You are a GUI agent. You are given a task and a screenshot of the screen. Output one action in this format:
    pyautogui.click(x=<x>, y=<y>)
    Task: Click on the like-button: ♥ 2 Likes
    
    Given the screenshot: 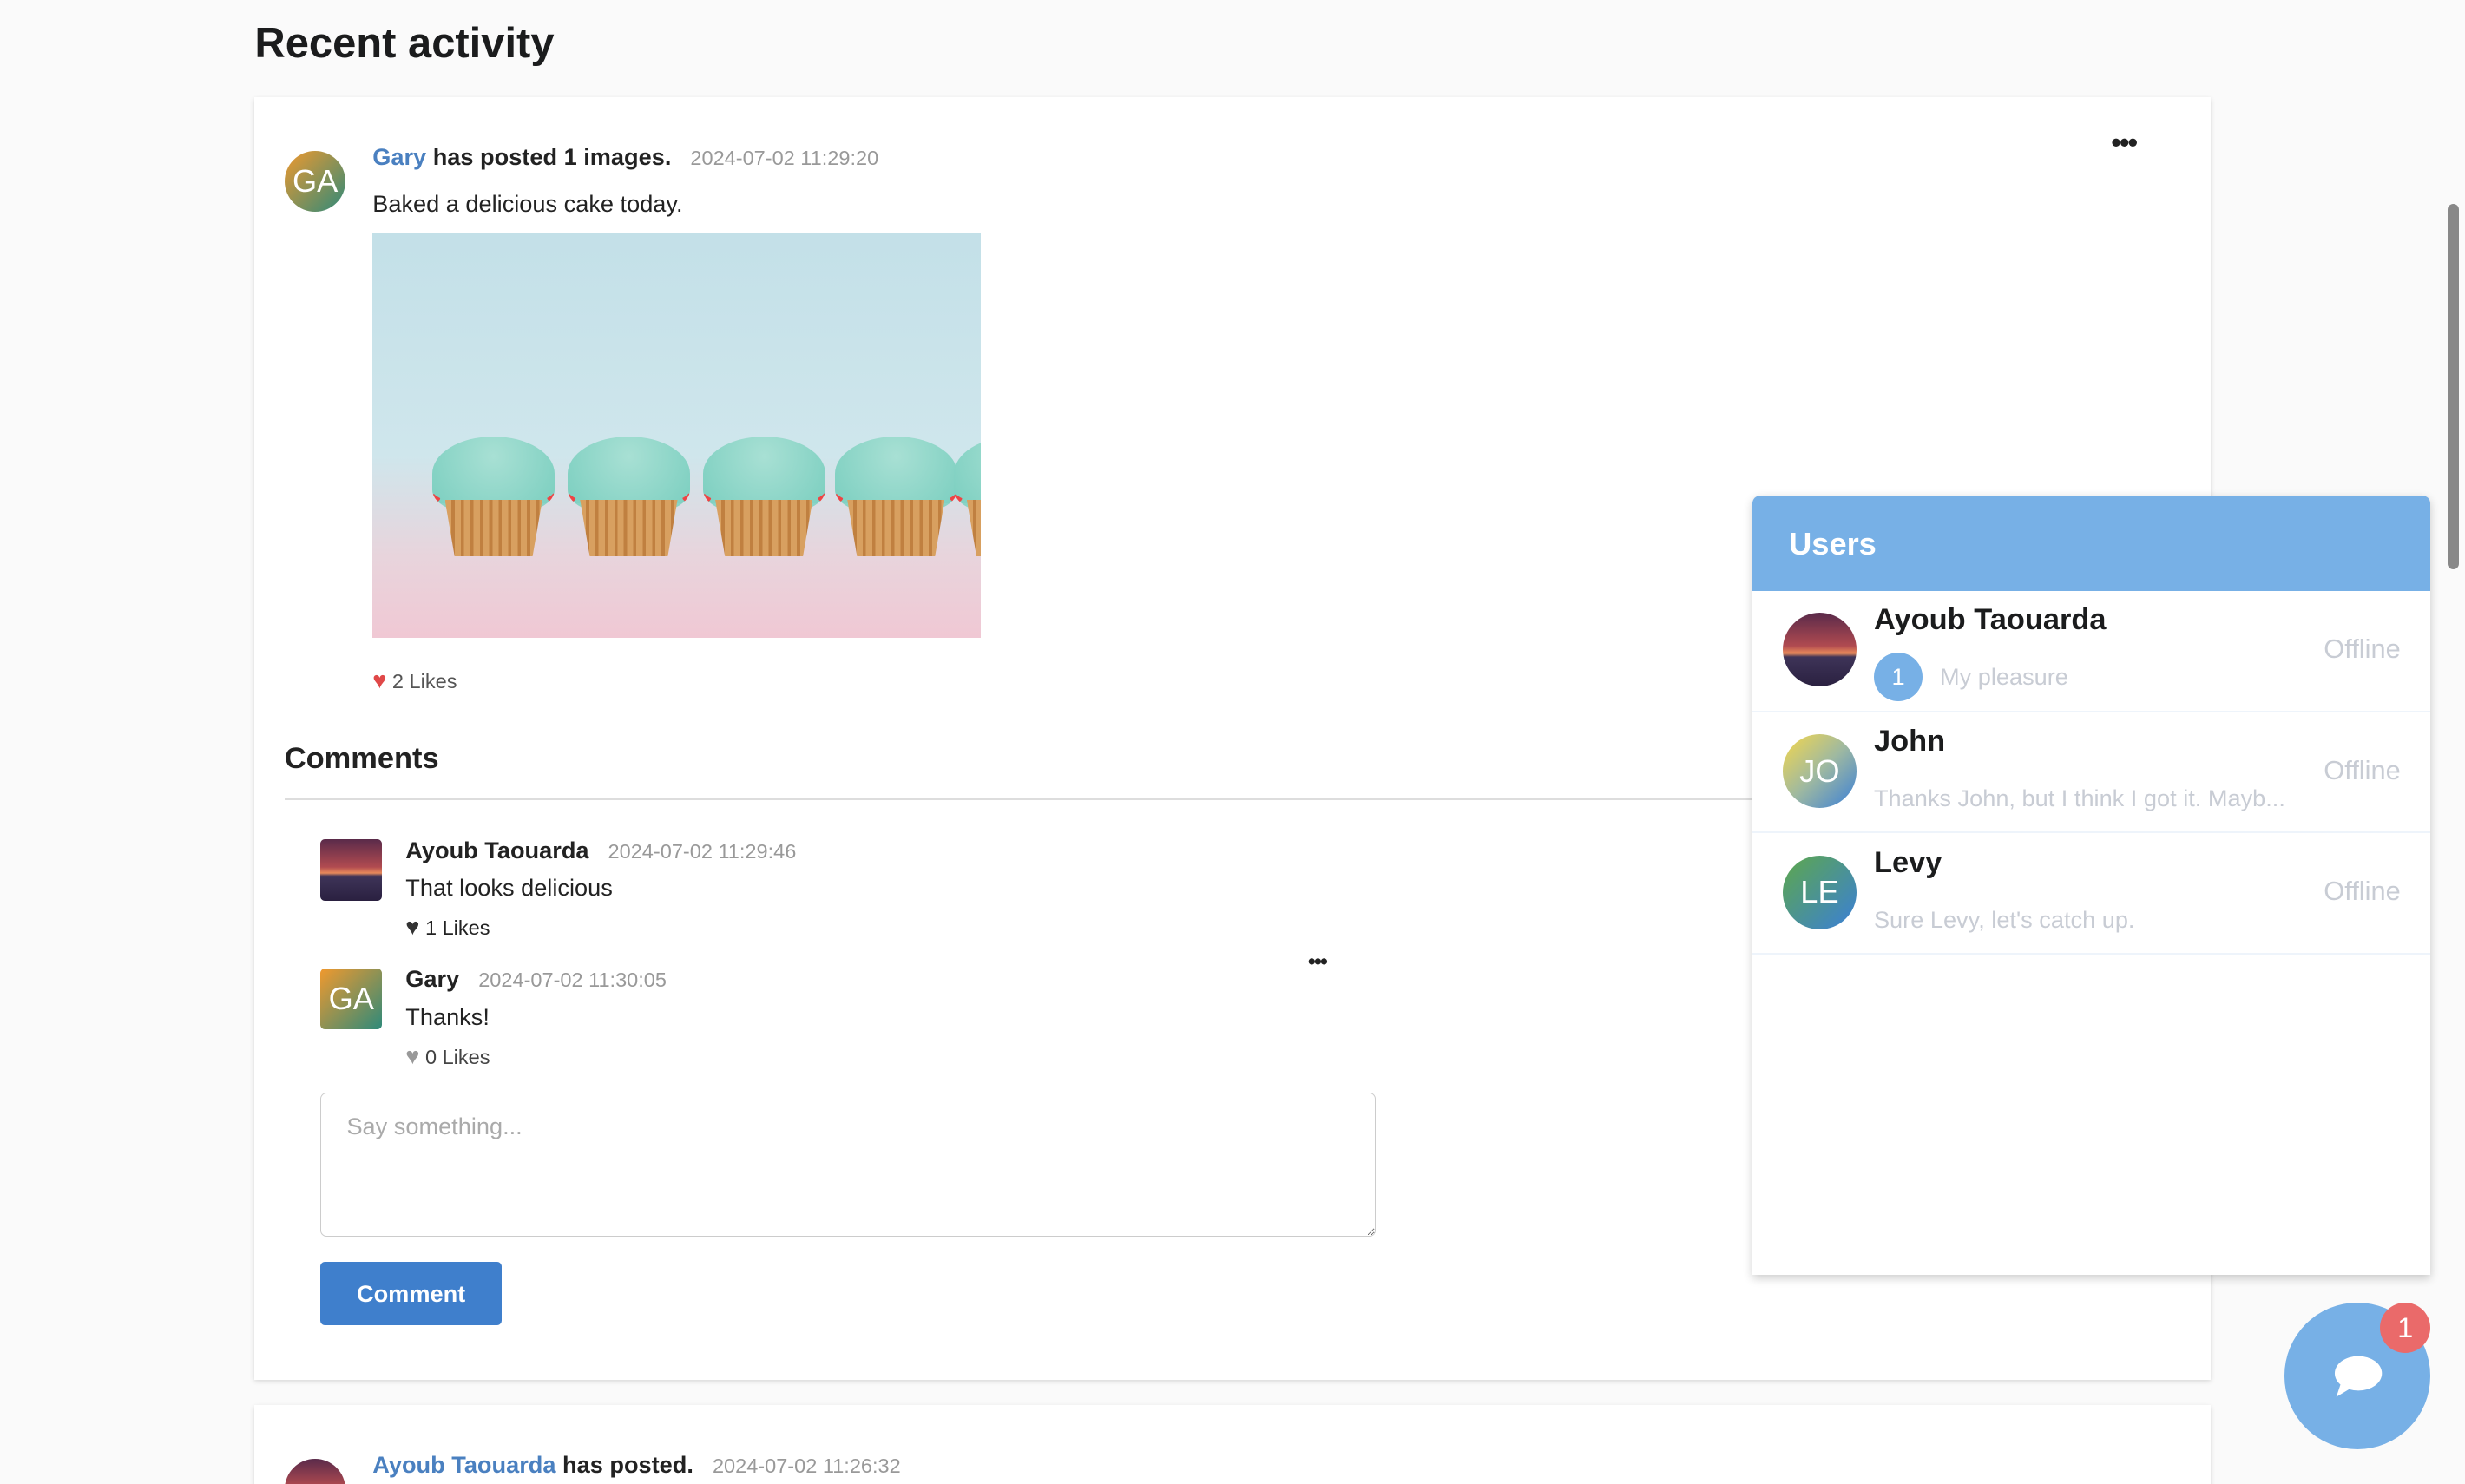 What is the action you would take?
    pyautogui.click(x=415, y=680)
    